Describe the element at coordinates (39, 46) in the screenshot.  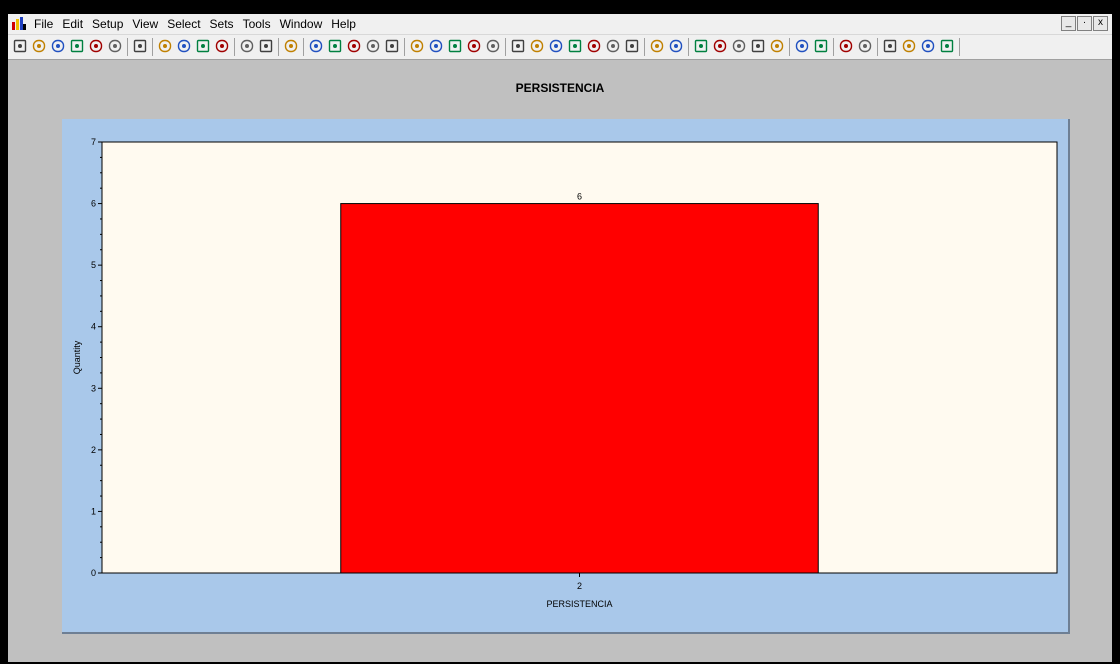
I see `open-folder-icon` at that location.